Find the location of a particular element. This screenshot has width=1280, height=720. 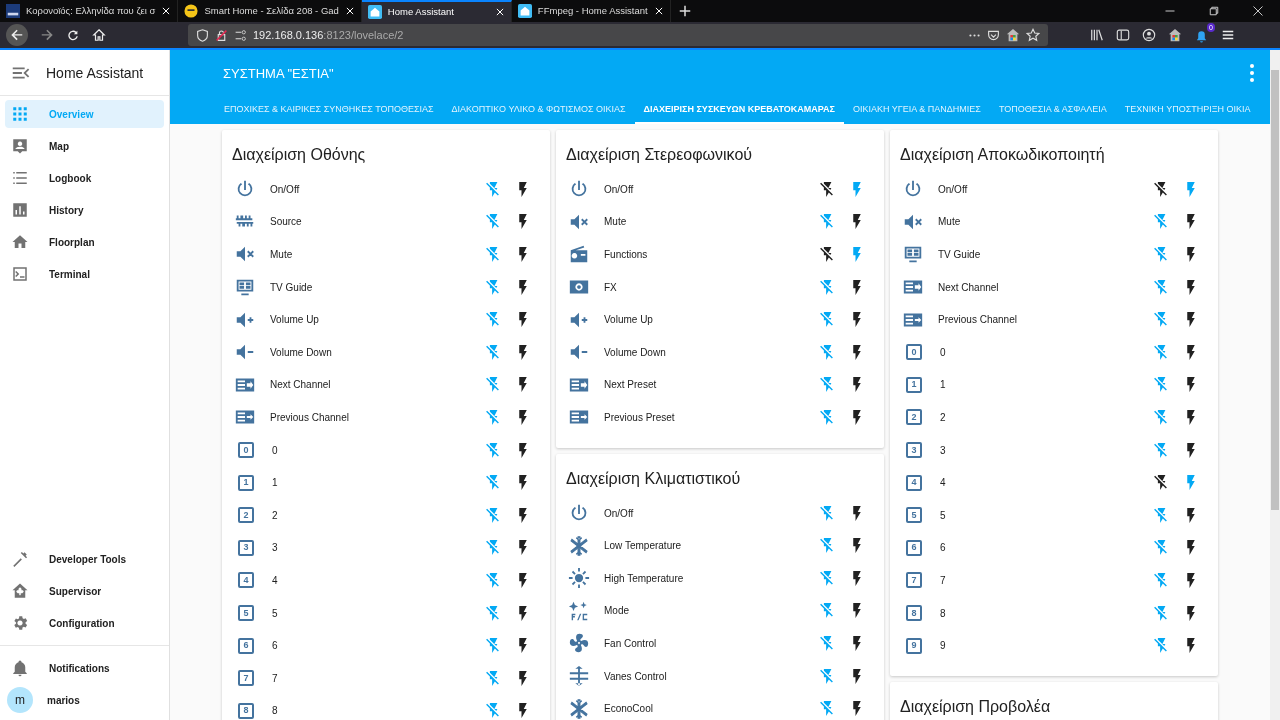

pocket-icon is located at coordinates (993, 35).